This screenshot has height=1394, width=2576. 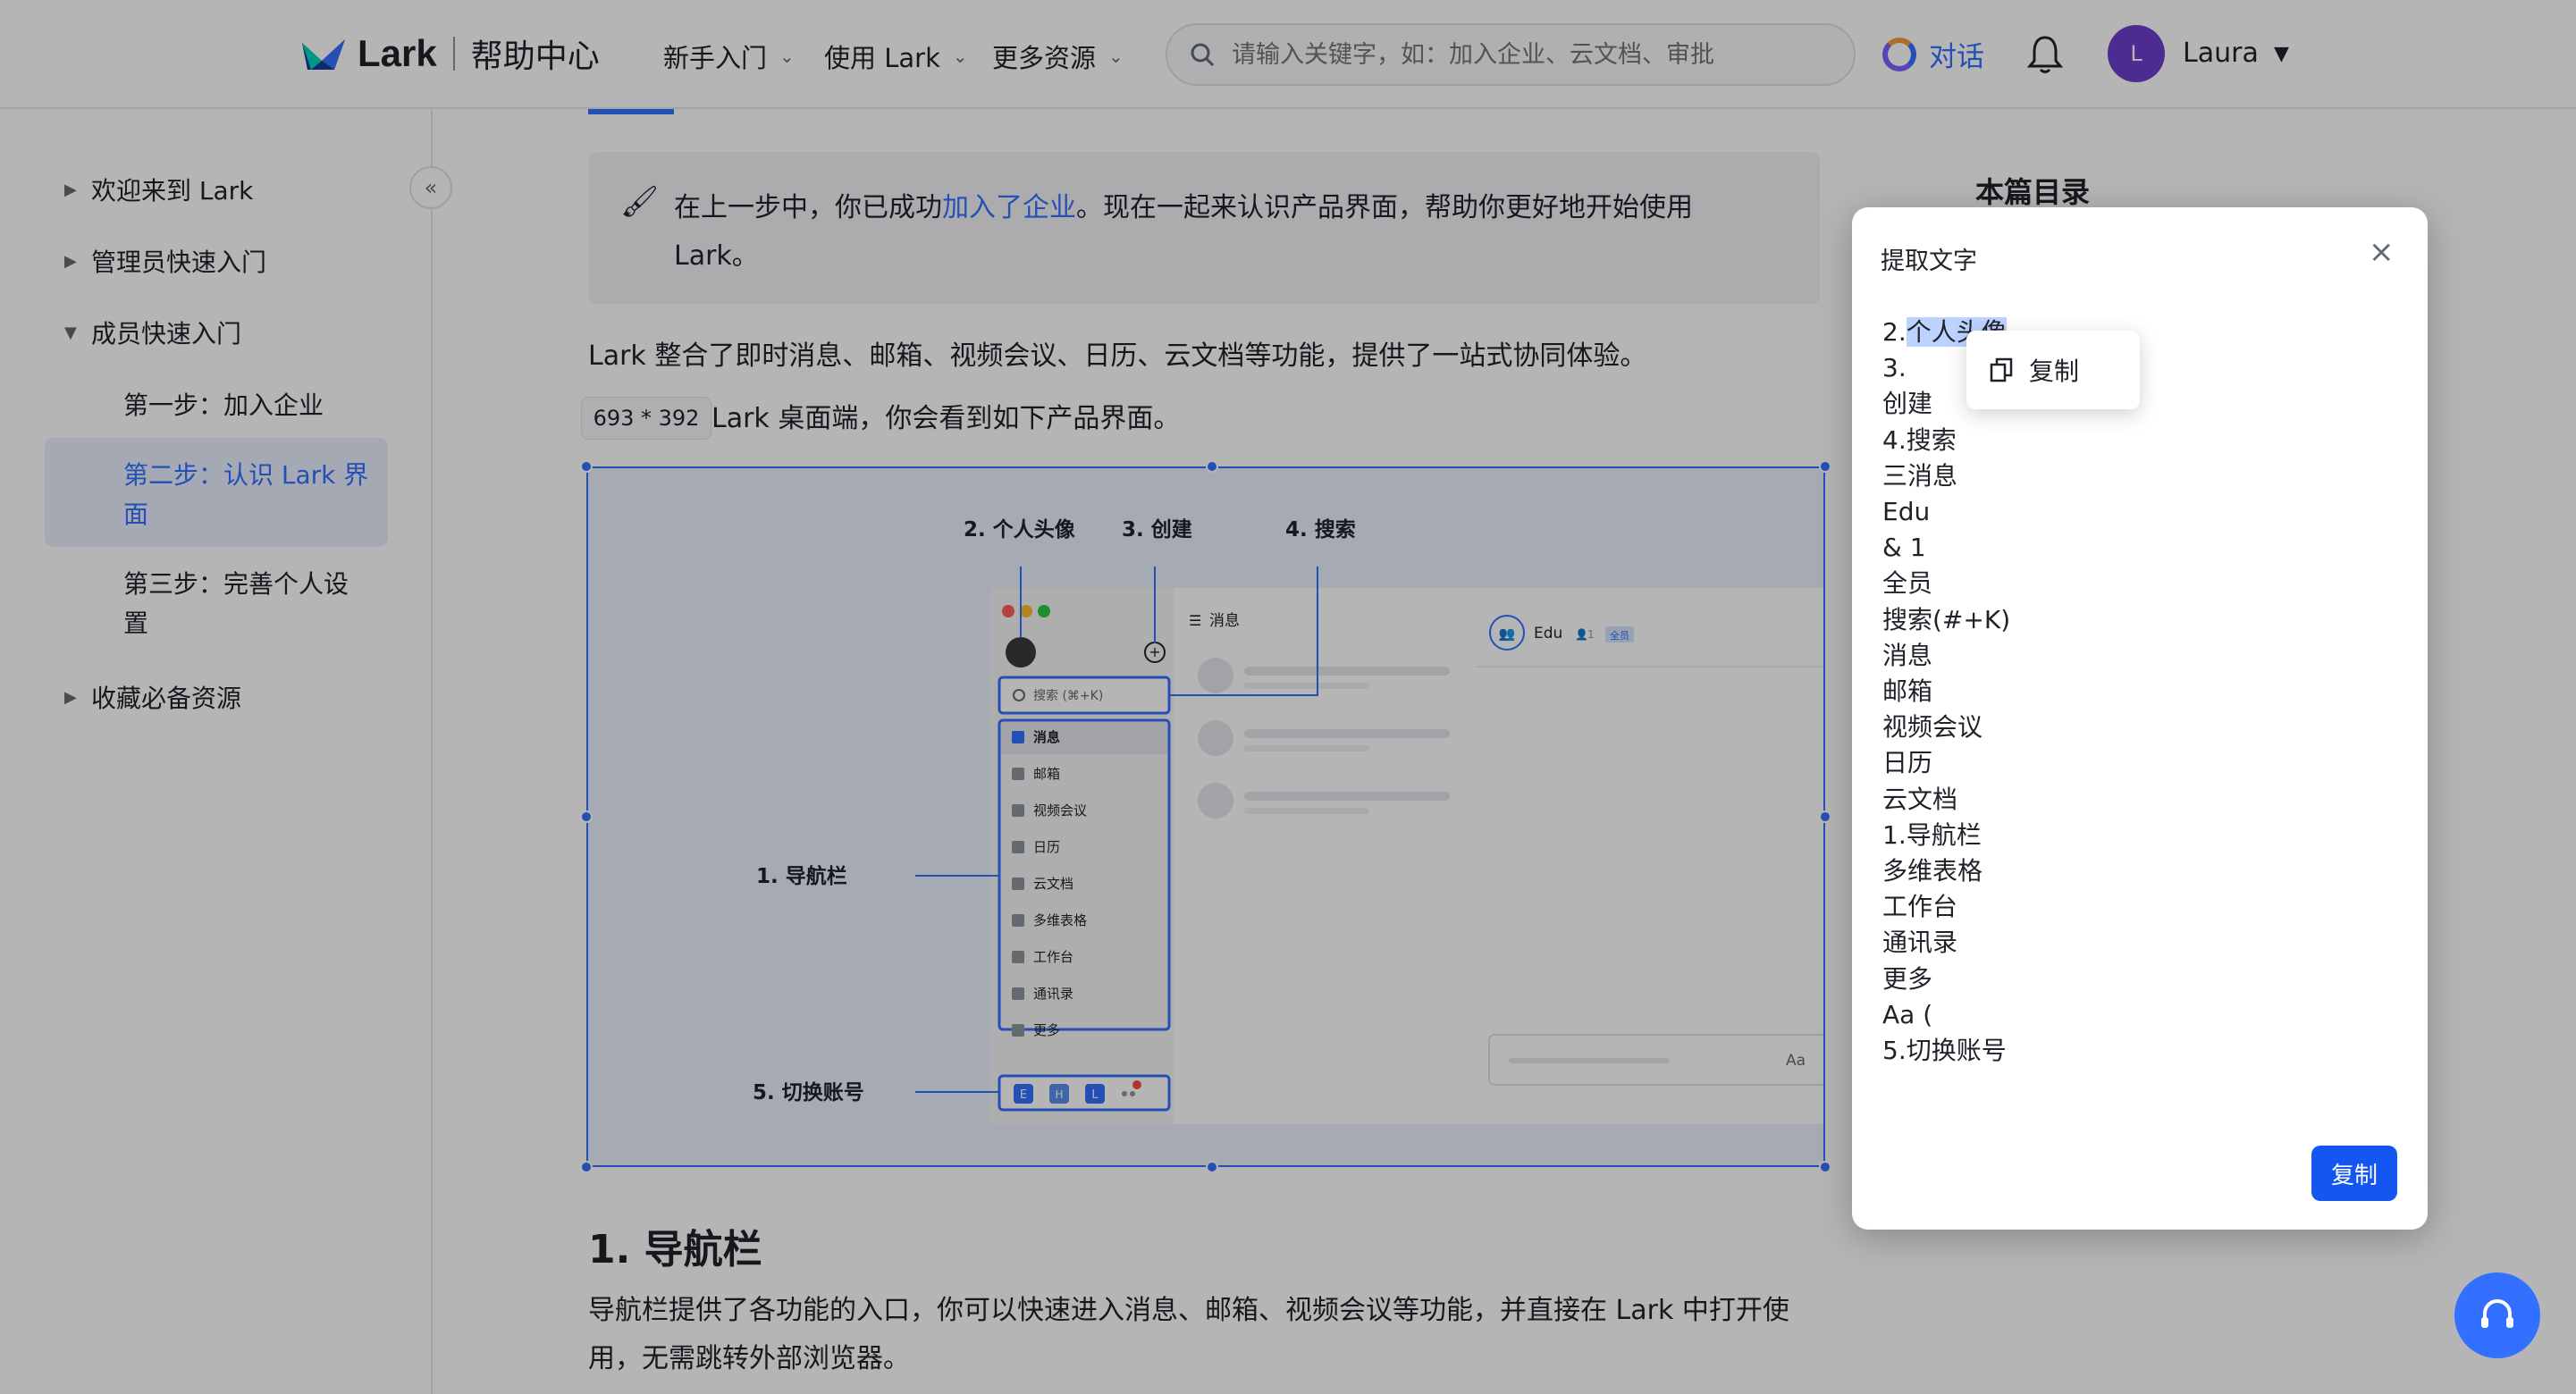 What do you see at coordinates (1946, 620) in the screenshot?
I see `extracted-line: 搜索(#+K)` at bounding box center [1946, 620].